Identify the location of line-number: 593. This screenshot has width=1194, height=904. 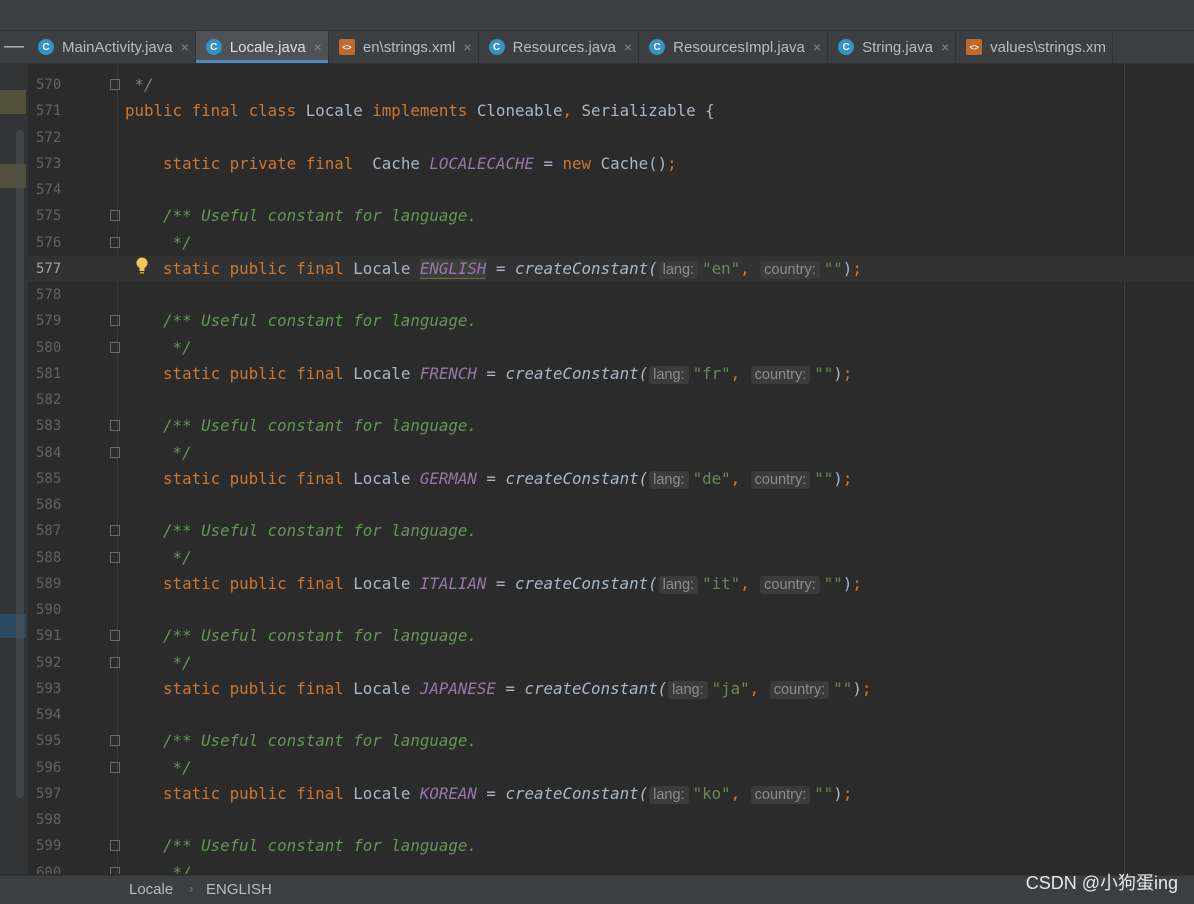
(49, 688).